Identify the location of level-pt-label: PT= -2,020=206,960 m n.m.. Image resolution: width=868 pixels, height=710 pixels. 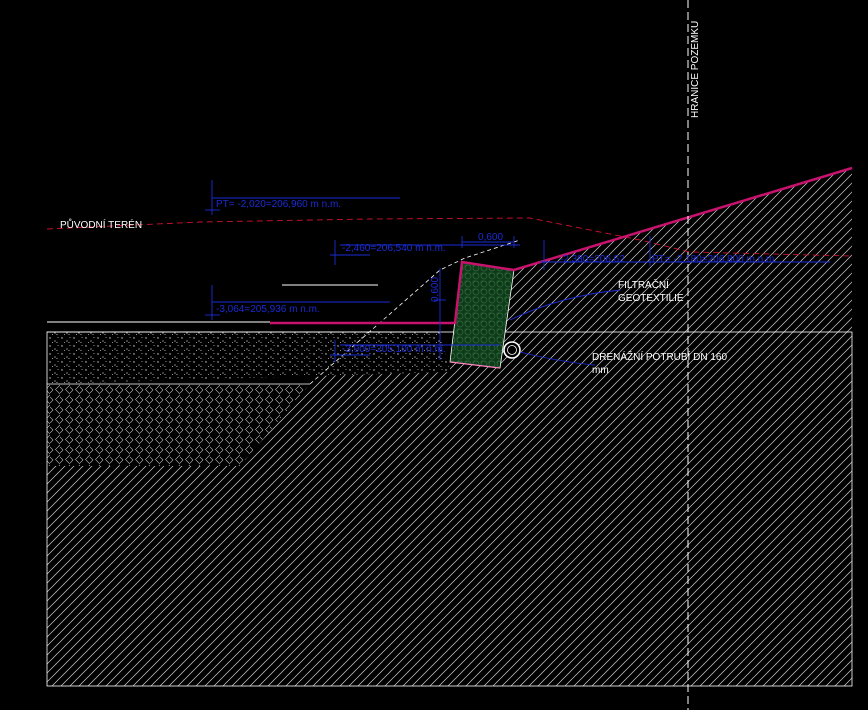
(278, 204).